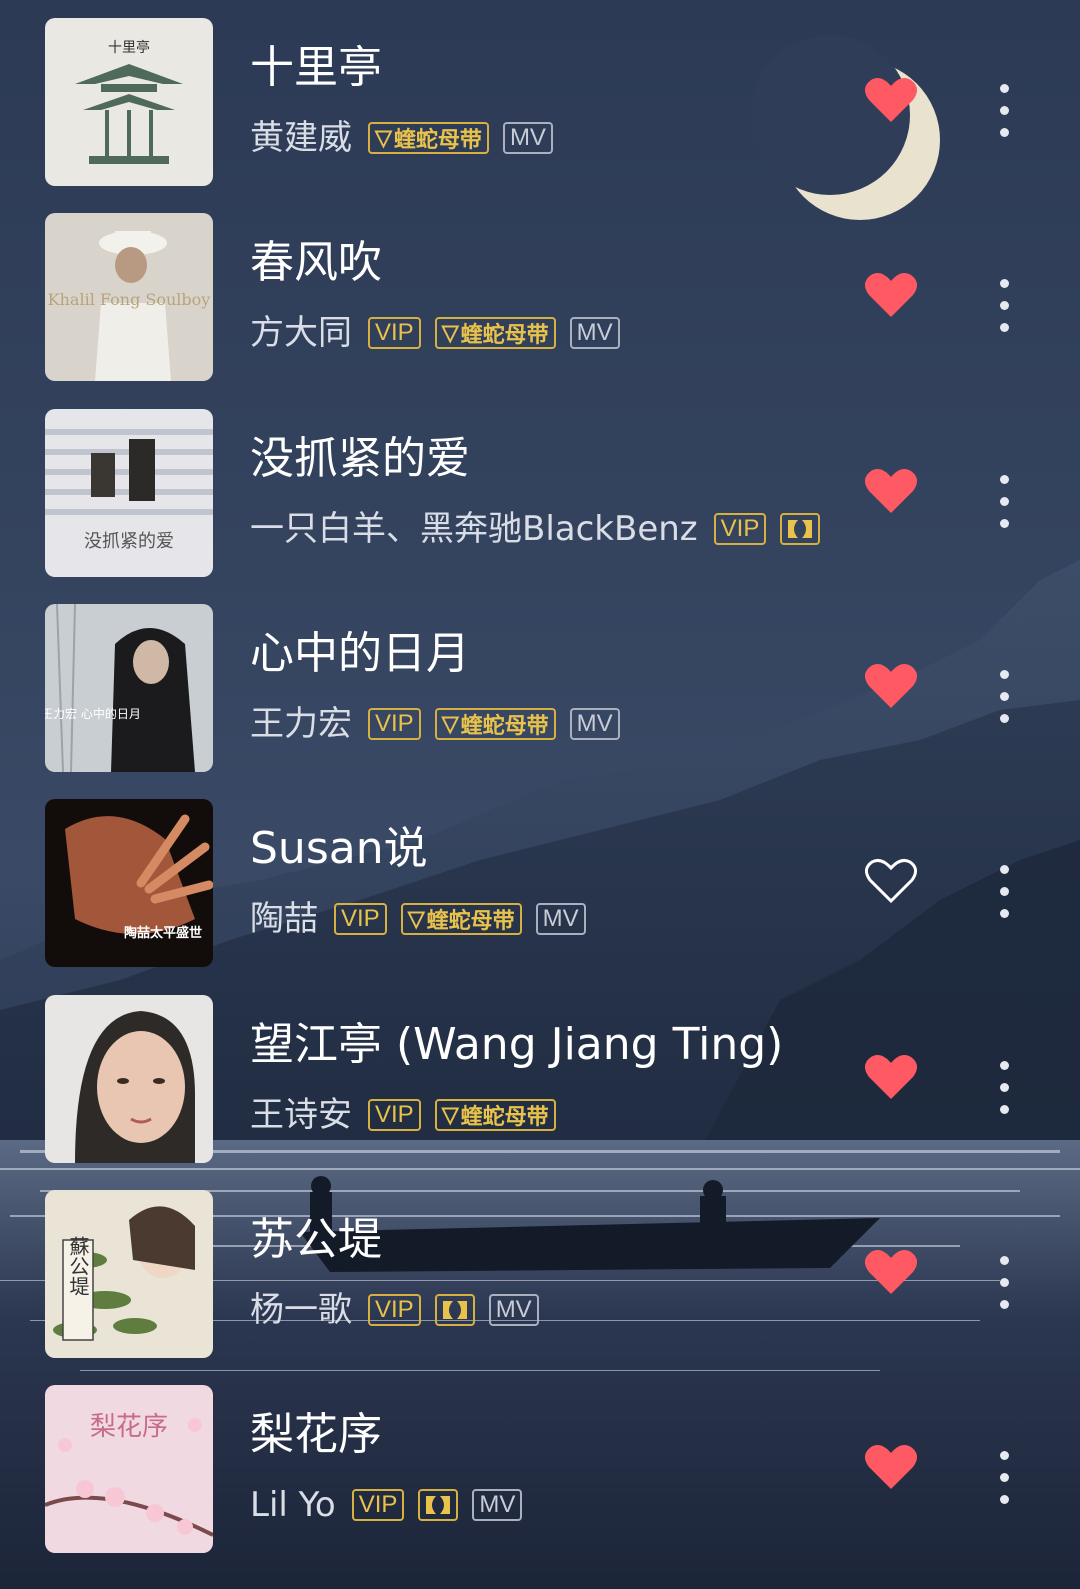 Image resolution: width=1080 pixels, height=1589 pixels. I want to click on song-row: 梨花序 梨花序 Lil Yo VIP MV, so click(540, 1469).